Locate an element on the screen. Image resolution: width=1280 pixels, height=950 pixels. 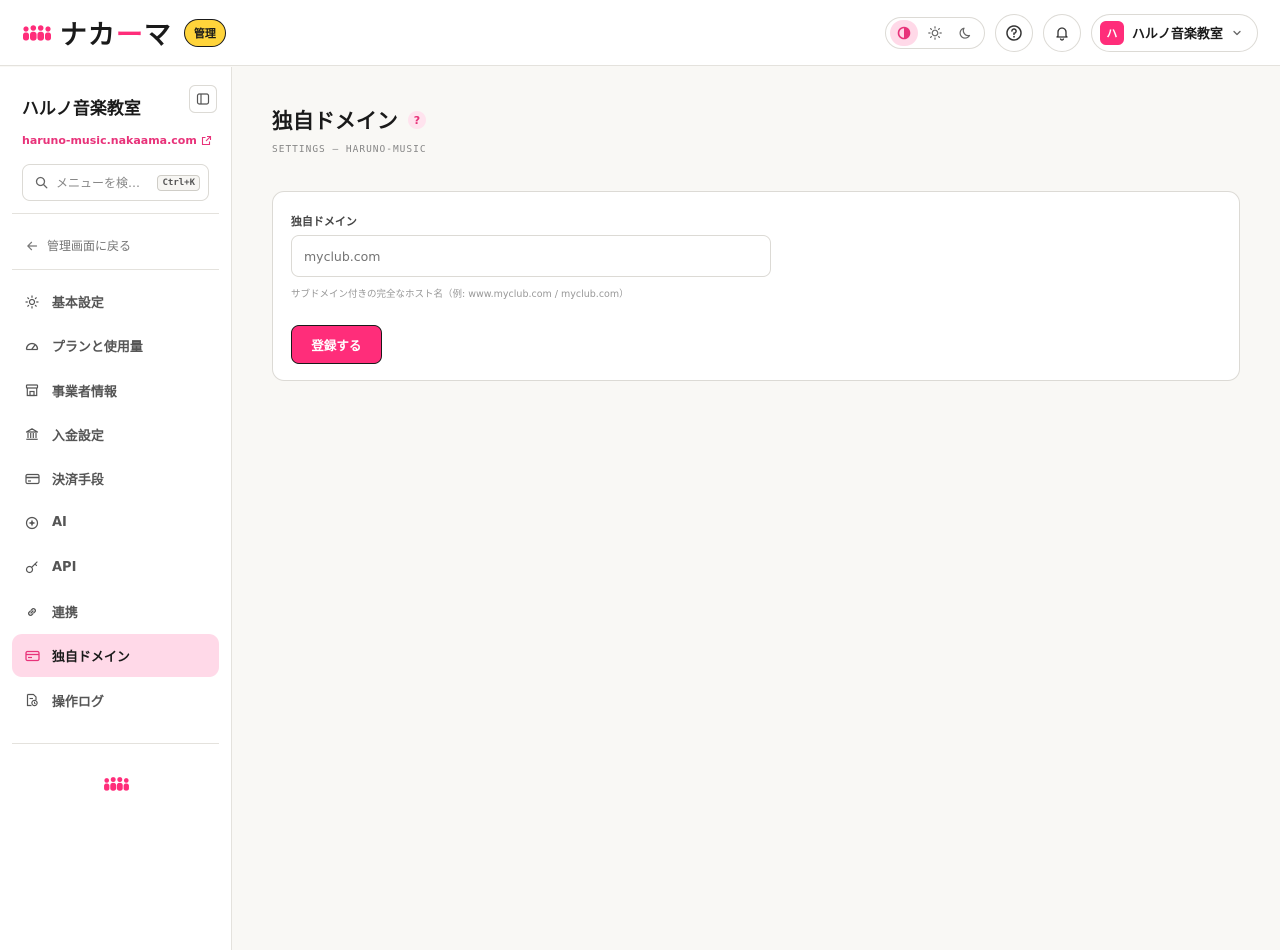
store-icon is located at coordinates (32, 390).